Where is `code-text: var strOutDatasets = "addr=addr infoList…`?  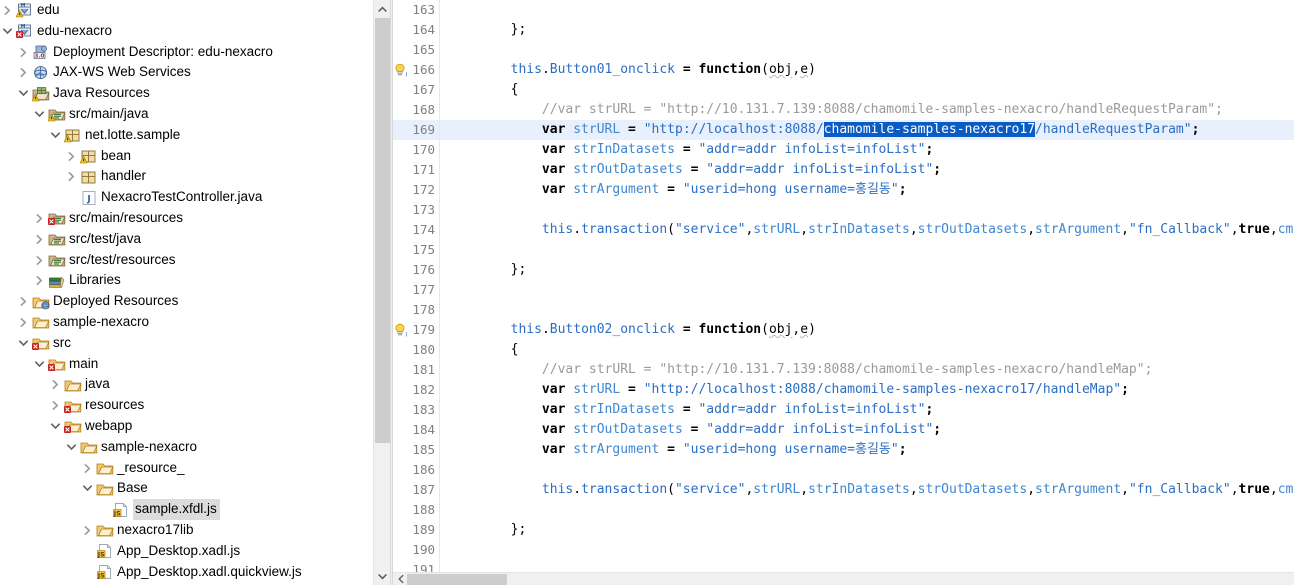 code-text: var strOutDatasets = "addr=addr infoList… is located at coordinates (867, 170).